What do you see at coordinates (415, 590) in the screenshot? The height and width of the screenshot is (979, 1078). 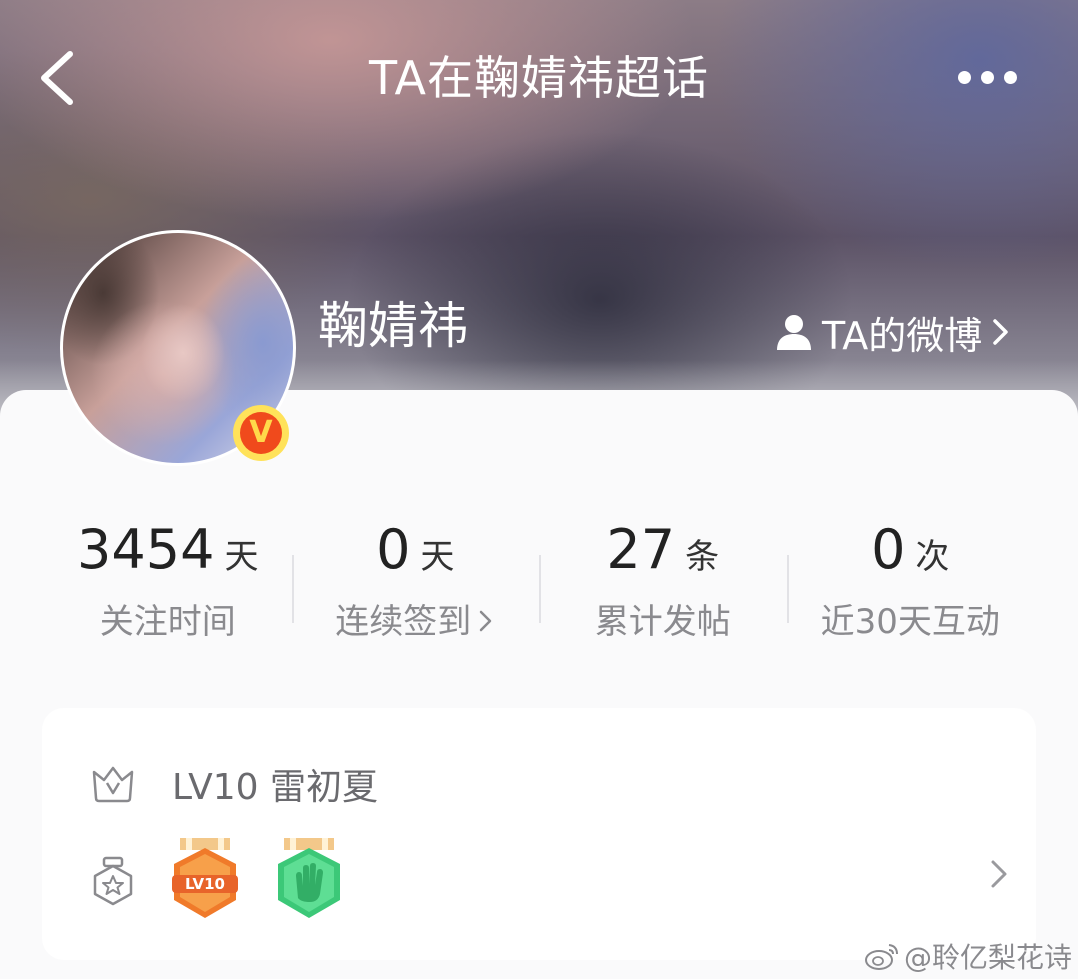 I see `stat-checkin: 0天 连续签到` at bounding box center [415, 590].